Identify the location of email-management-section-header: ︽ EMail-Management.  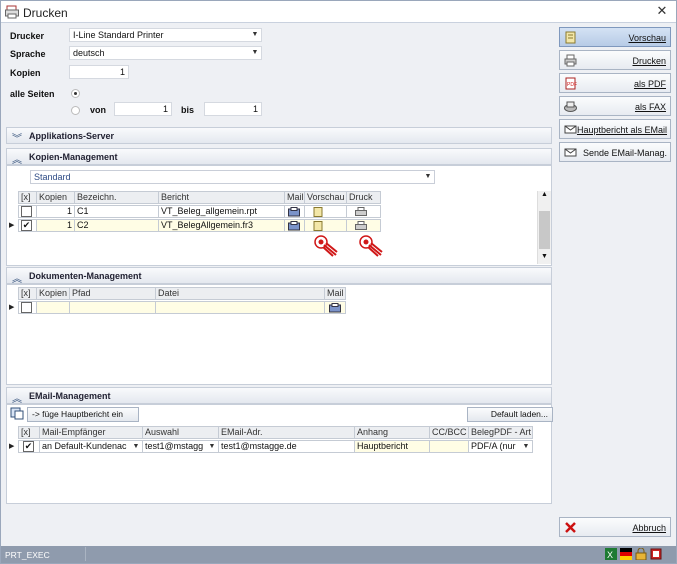
(279, 396).